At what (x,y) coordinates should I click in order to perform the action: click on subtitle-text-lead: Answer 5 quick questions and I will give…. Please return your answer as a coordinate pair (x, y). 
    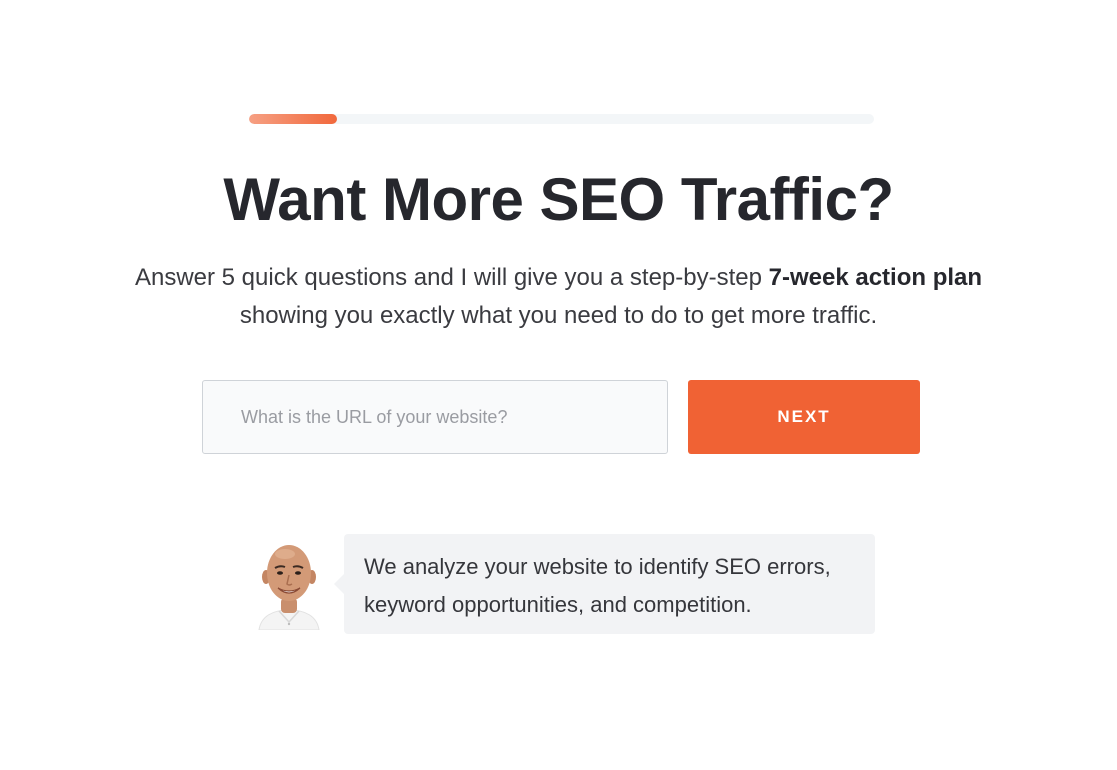
    Looking at the image, I should click on (451, 277).